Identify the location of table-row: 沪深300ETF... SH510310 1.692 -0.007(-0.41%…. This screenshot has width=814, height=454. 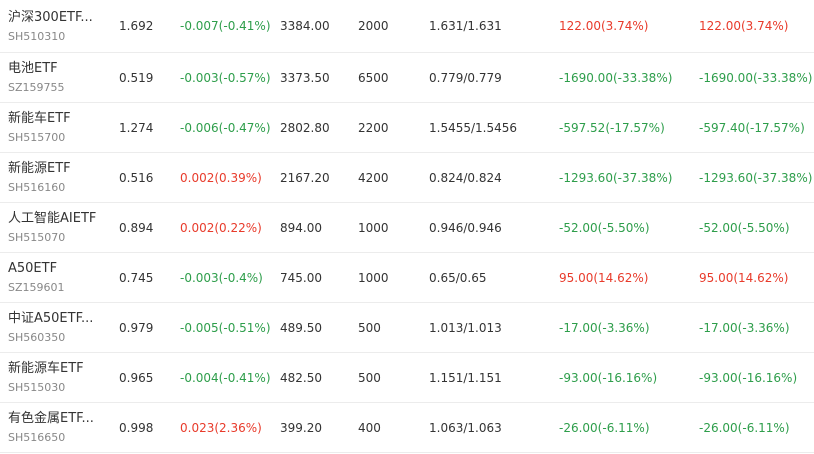
(407, 26).